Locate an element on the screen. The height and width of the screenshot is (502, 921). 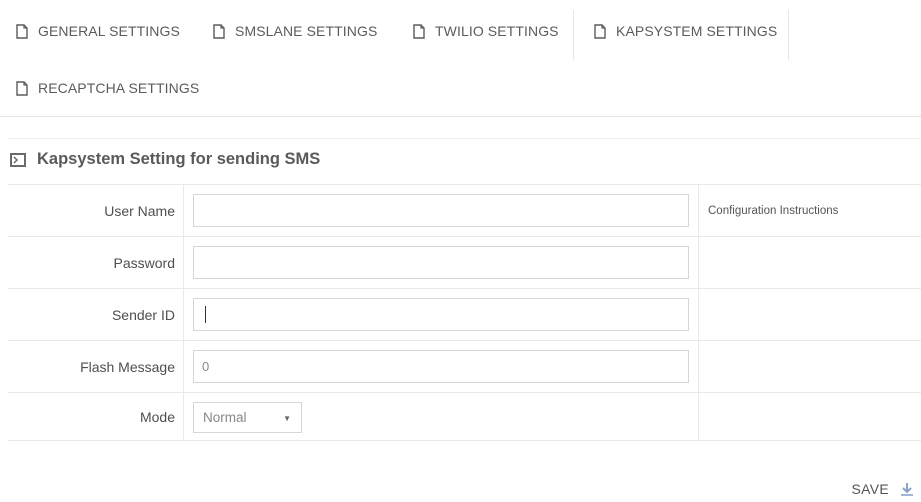
form-row-mode: Mode Normal ▼ is located at coordinates (464, 416).